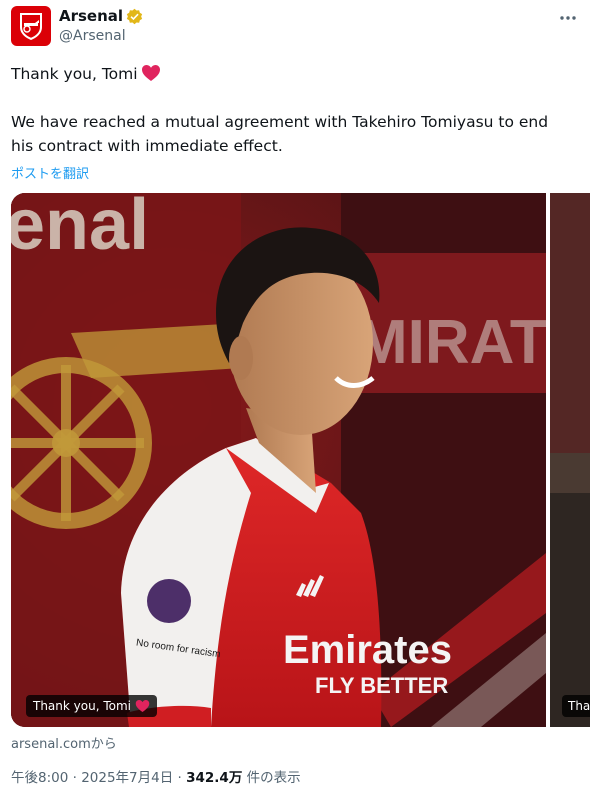 The image size is (590, 792). Describe the element at coordinates (271, 778) in the screenshot. I see `views-label: 件の表示` at that location.